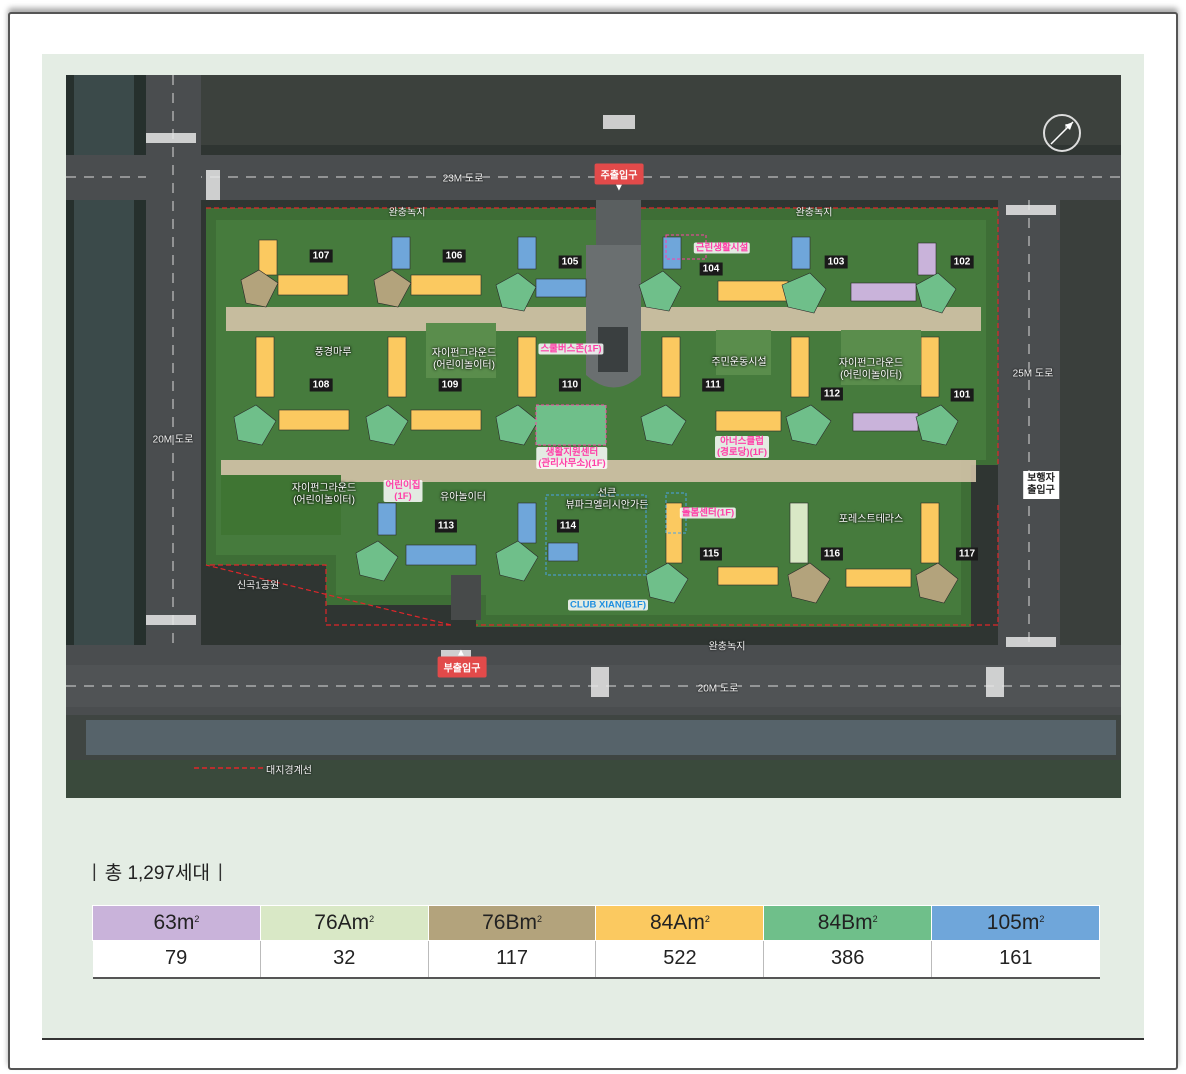 The image size is (1186, 1074). I want to click on building-number: 101, so click(962, 395).